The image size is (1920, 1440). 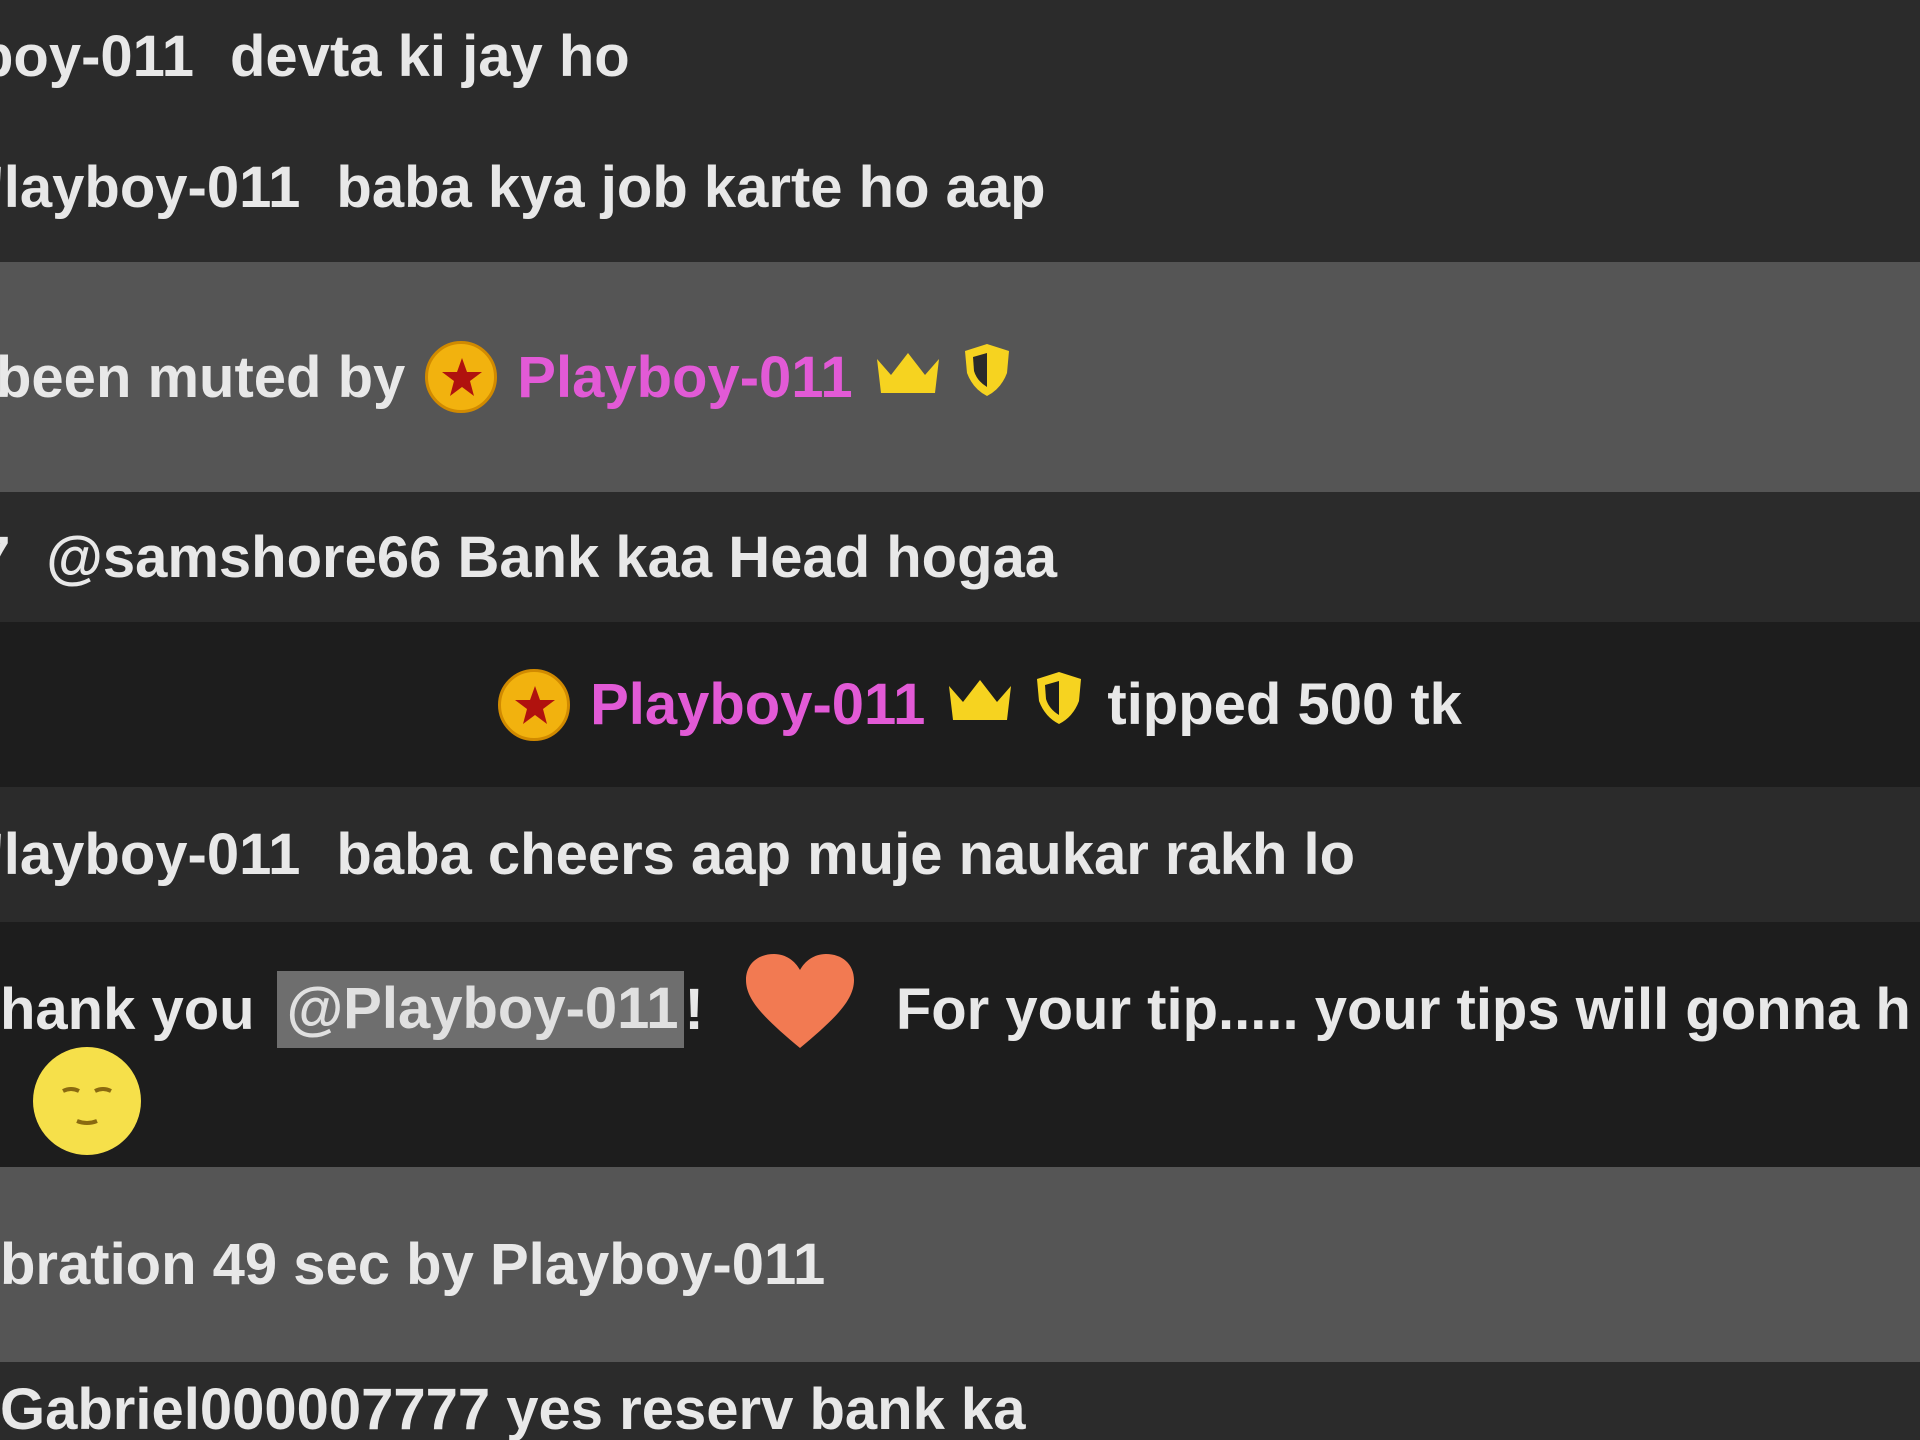 I want to click on chat-username: boy-011, so click(x=97, y=56).